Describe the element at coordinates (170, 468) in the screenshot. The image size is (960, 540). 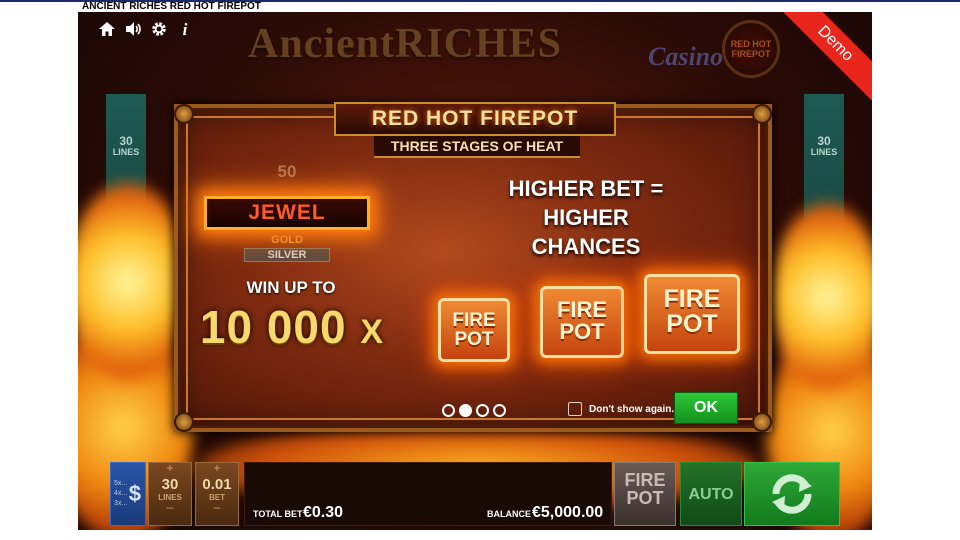
I see `lines-plus-button: +` at that location.